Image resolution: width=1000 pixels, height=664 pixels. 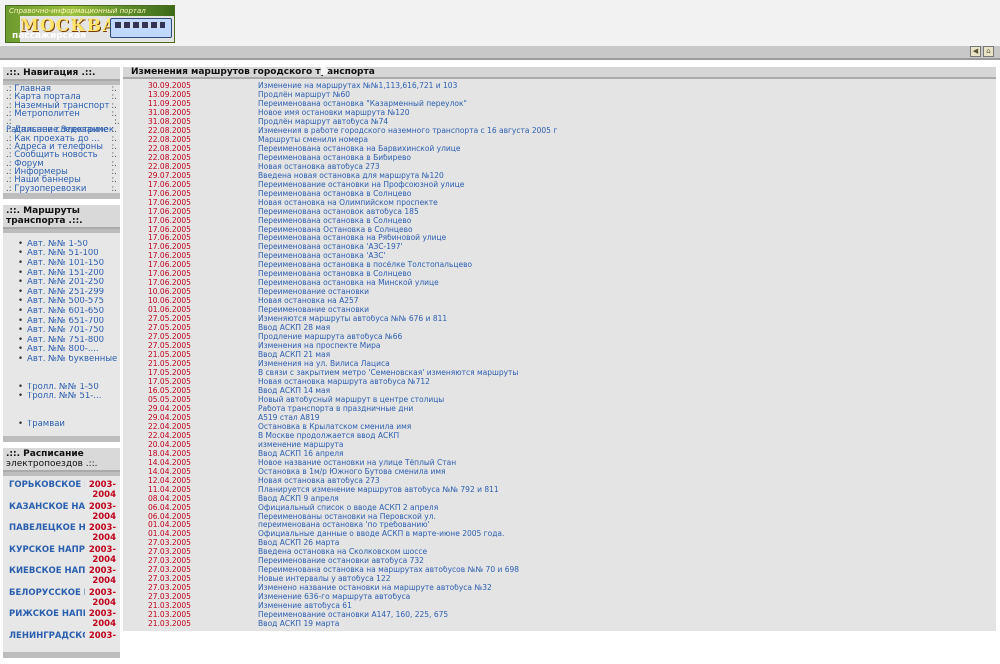 What do you see at coordinates (324, 364) in the screenshot?
I see `change-title-link: Изменения на ул. Вилиса Лациса` at bounding box center [324, 364].